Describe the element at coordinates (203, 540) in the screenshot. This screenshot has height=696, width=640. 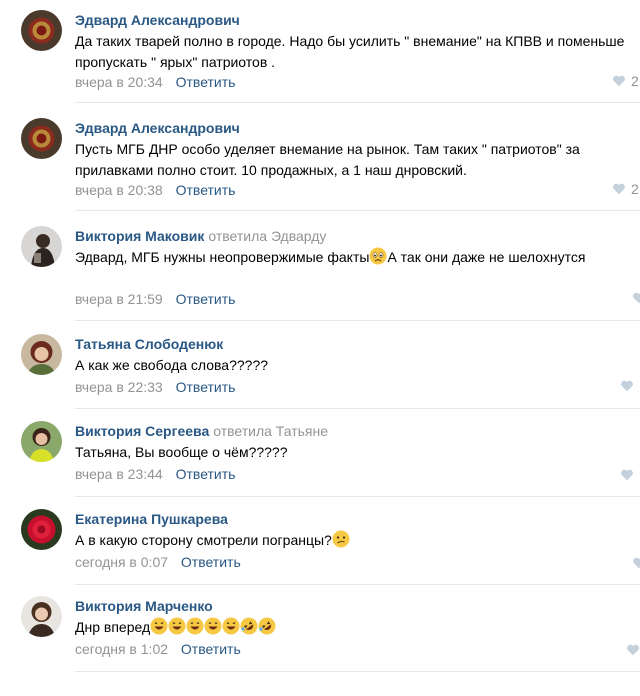
I see `comment-text-part: А в какую сторону смотрели погранцы?` at that location.